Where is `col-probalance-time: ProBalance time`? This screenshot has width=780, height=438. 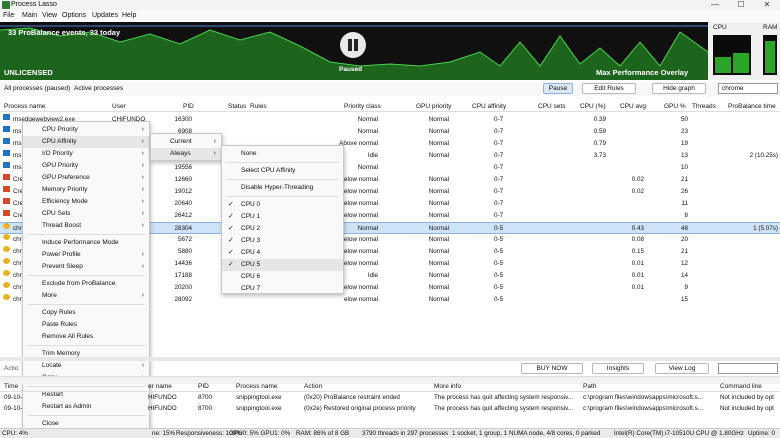 col-probalance-time: ProBalance time is located at coordinates (752, 106).